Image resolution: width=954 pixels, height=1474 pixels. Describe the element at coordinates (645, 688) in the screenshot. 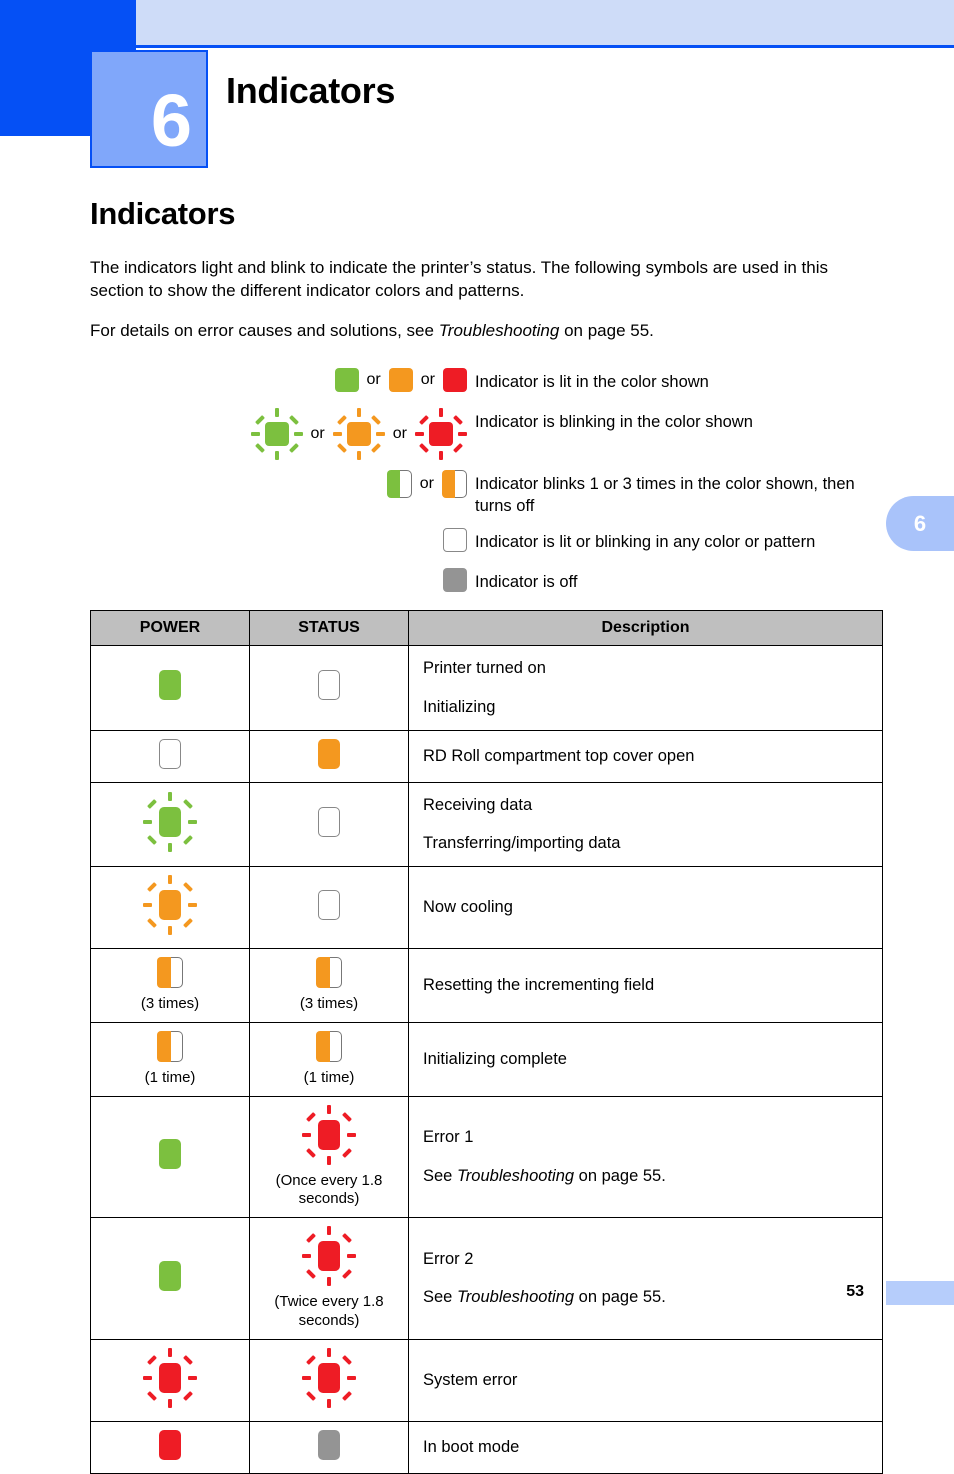

I see `cell-description: Printer turned on Initializing` at that location.